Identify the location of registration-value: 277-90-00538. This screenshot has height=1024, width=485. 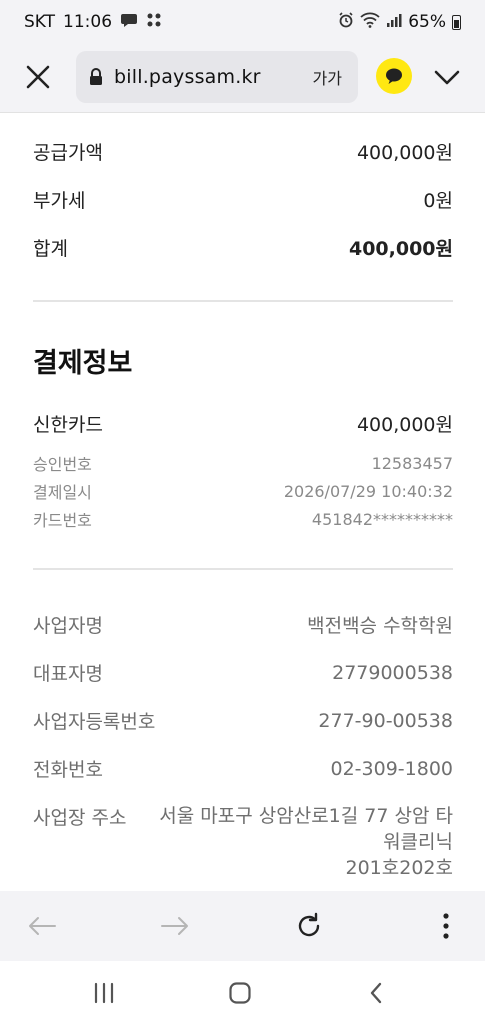
(385, 720).